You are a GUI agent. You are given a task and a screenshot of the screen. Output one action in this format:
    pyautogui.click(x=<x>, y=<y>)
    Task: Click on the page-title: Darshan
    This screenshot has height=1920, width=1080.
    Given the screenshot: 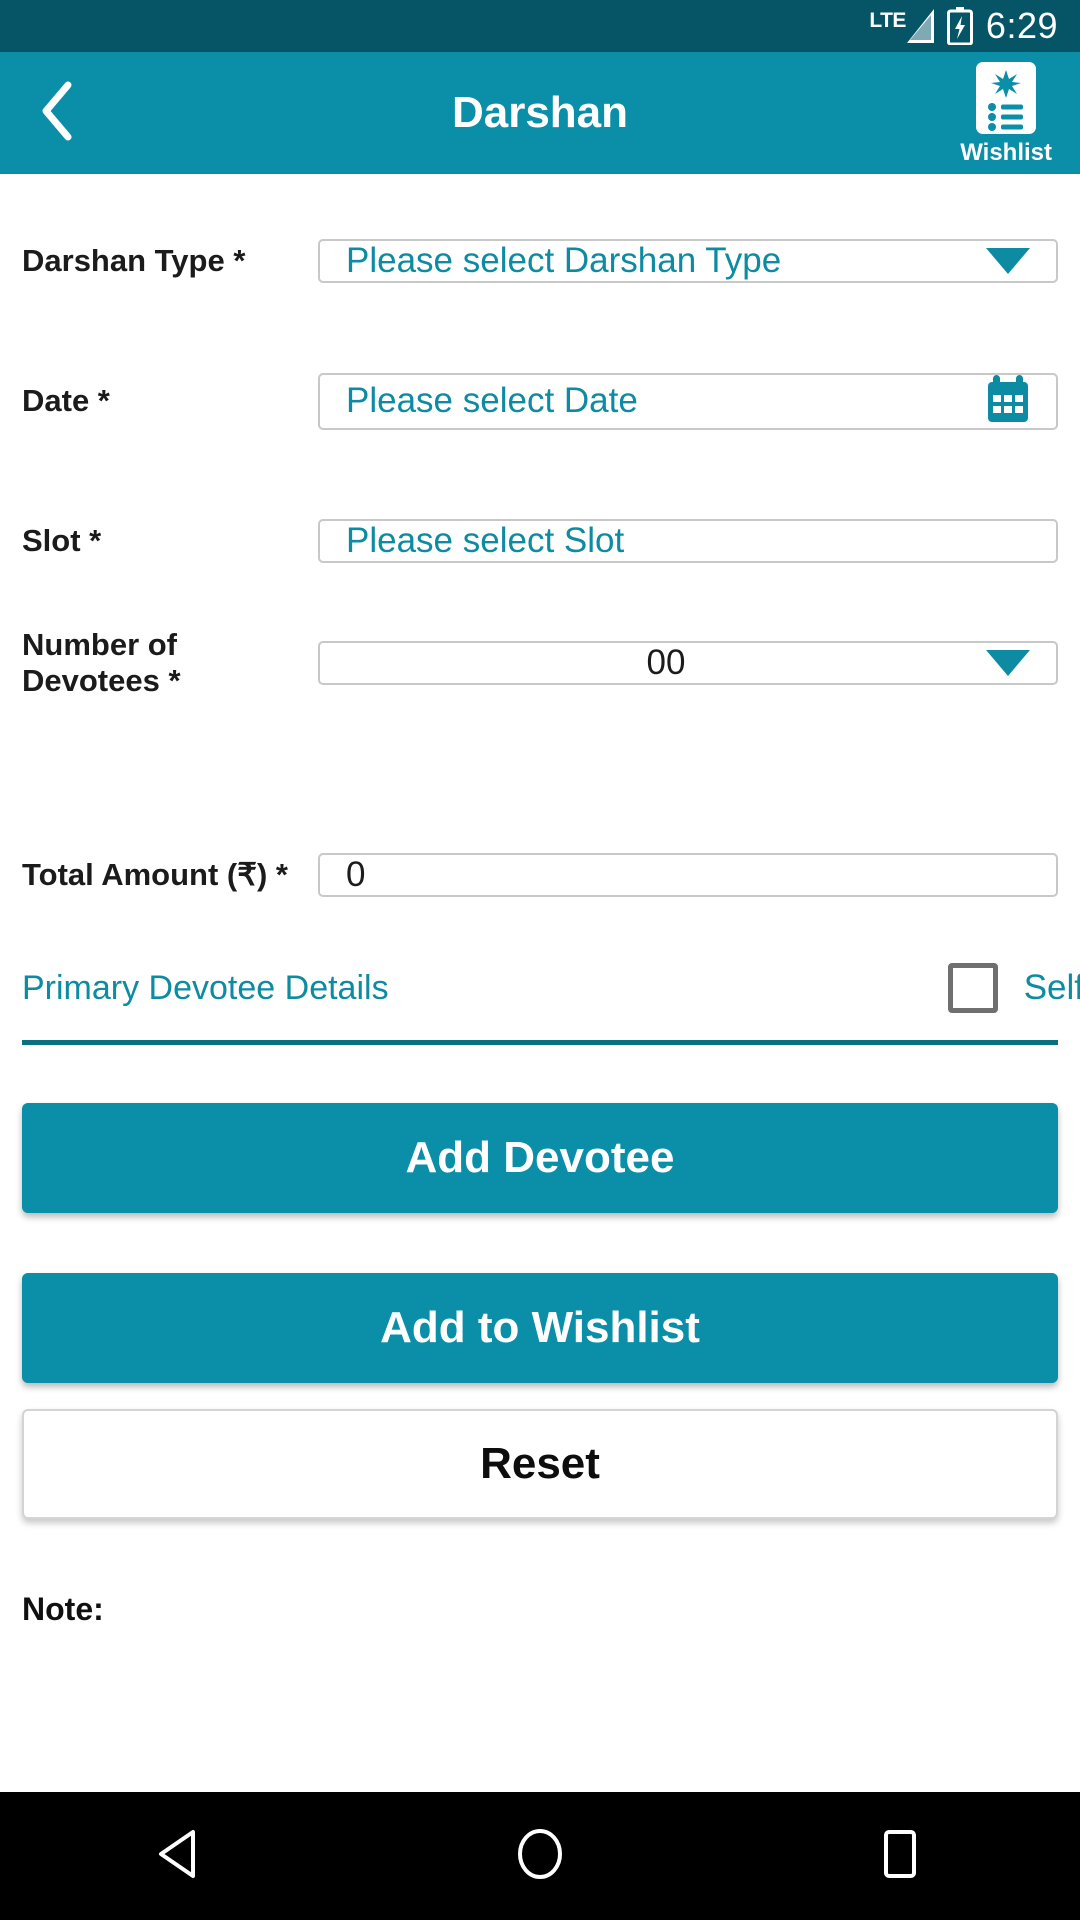 What is the action you would take?
    pyautogui.click(x=540, y=112)
    